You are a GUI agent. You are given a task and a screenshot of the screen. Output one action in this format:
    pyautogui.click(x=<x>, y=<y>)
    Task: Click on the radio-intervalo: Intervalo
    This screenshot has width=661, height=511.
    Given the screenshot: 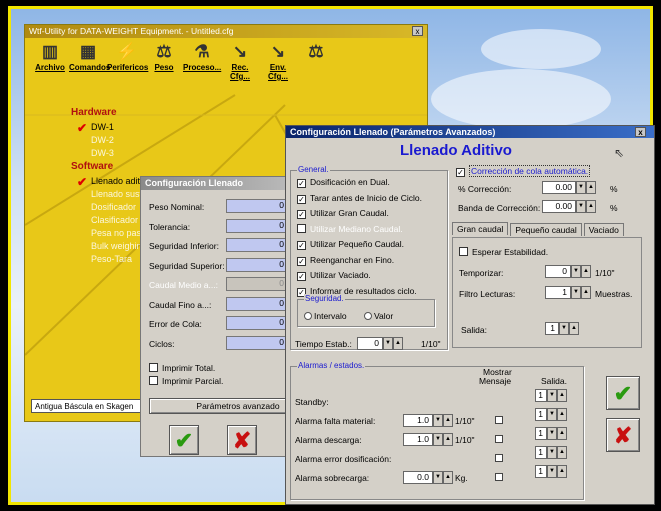 What is the action you would take?
    pyautogui.click(x=325, y=316)
    